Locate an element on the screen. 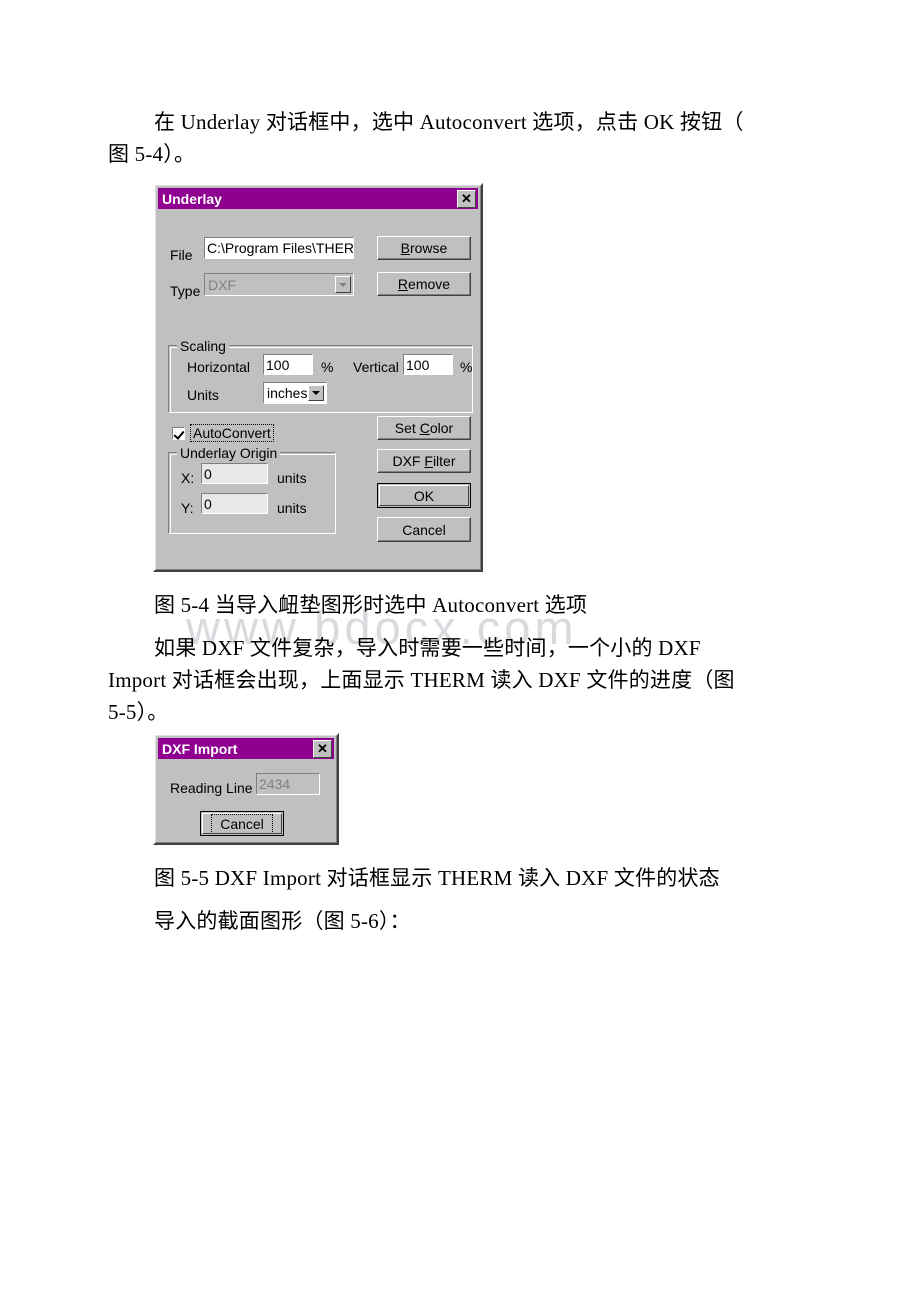 This screenshot has height=1302, width=920. dxf-dialog-inner-frame: DXF Import ✕ Reading Line 2434 Cancel is located at coordinates (246, 789).